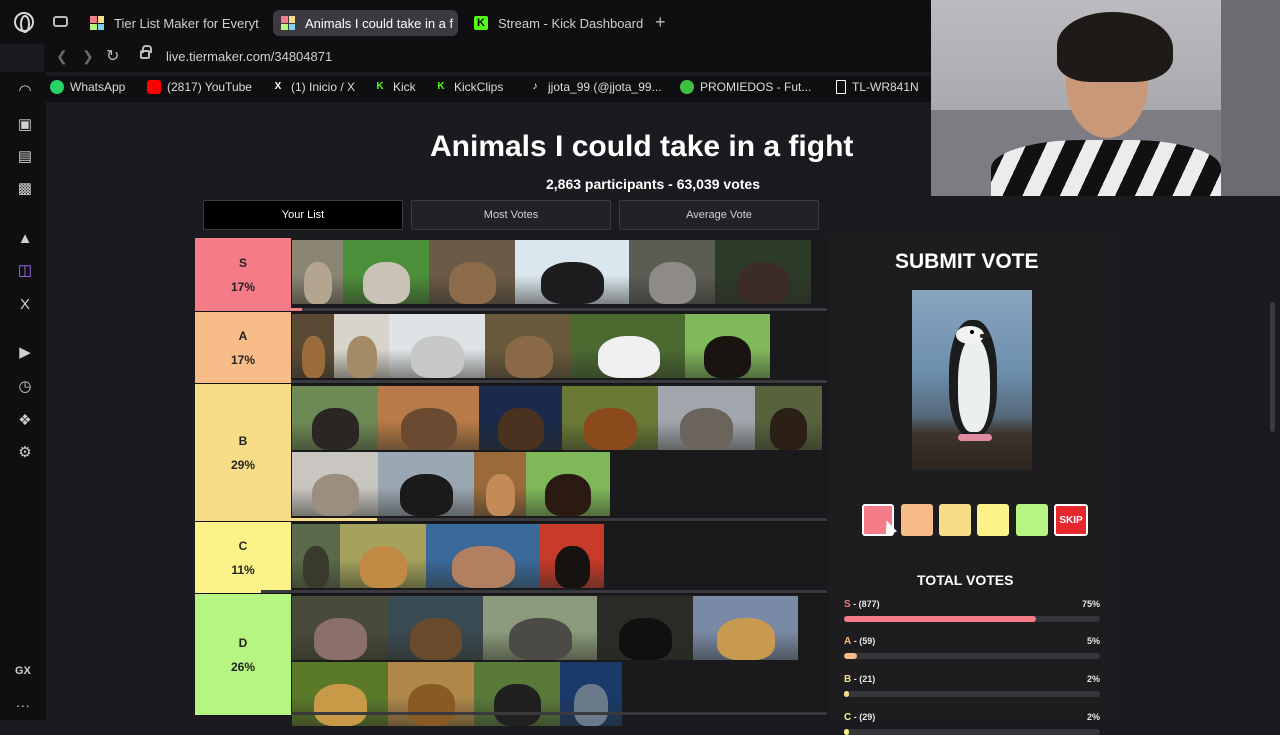 The height and width of the screenshot is (735, 1280). I want to click on bookmark-kickclips: K KickClips, so click(468, 87).